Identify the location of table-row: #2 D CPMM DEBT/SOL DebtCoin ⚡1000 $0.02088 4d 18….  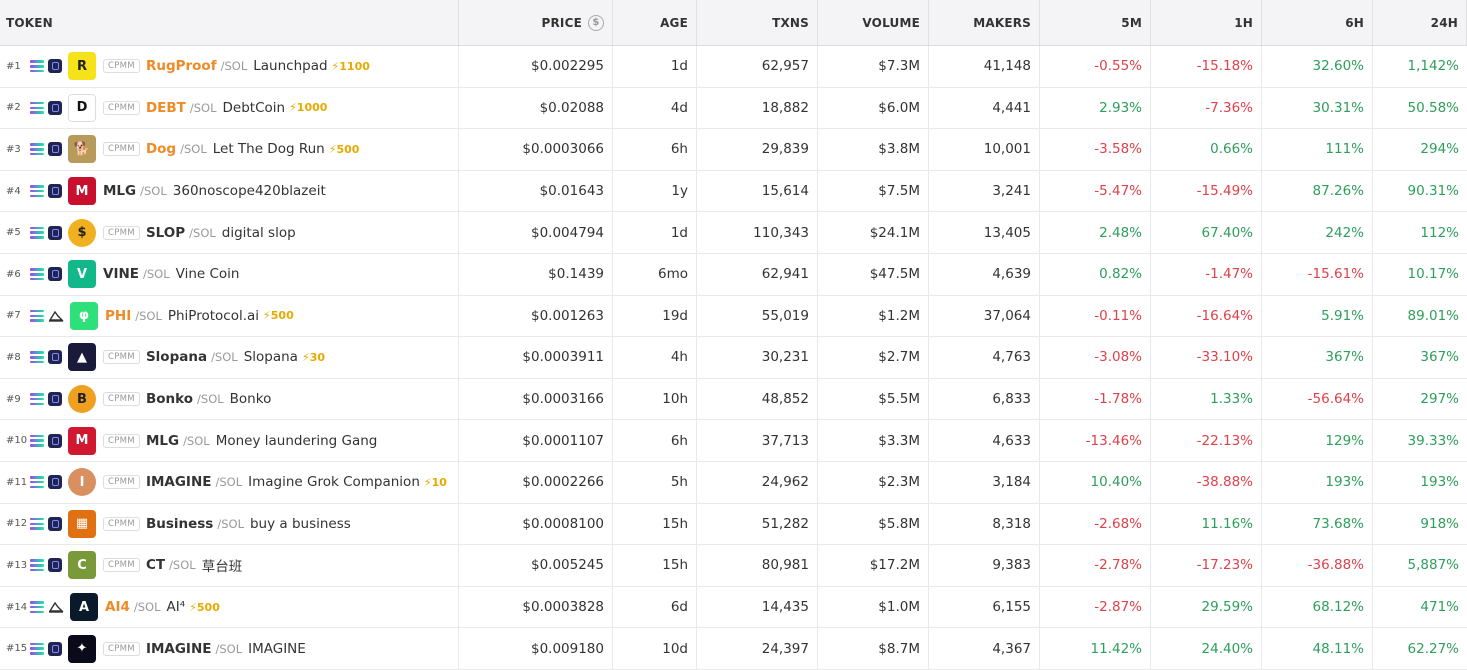
(733, 108).